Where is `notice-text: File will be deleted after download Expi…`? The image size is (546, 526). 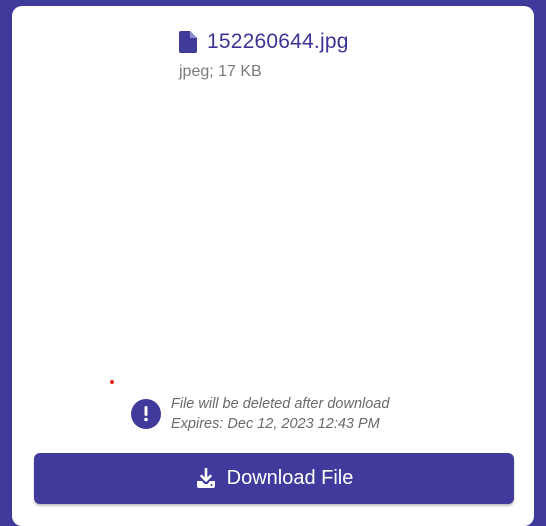 notice-text: File will be deleted after download Expi… is located at coordinates (280, 414).